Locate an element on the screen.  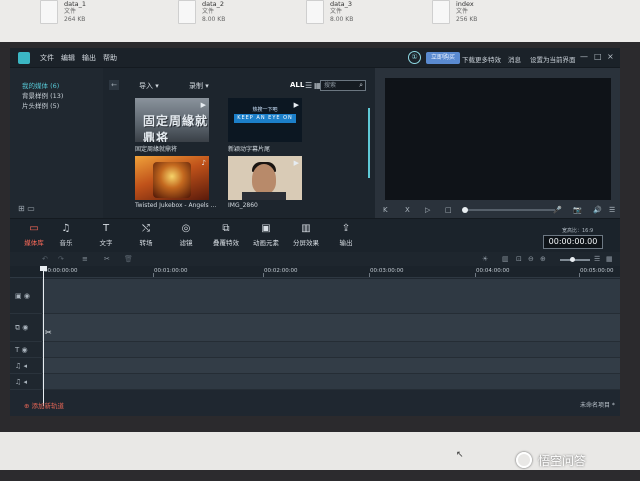
menu-edit: 编辑 is located at coordinates (68, 58).